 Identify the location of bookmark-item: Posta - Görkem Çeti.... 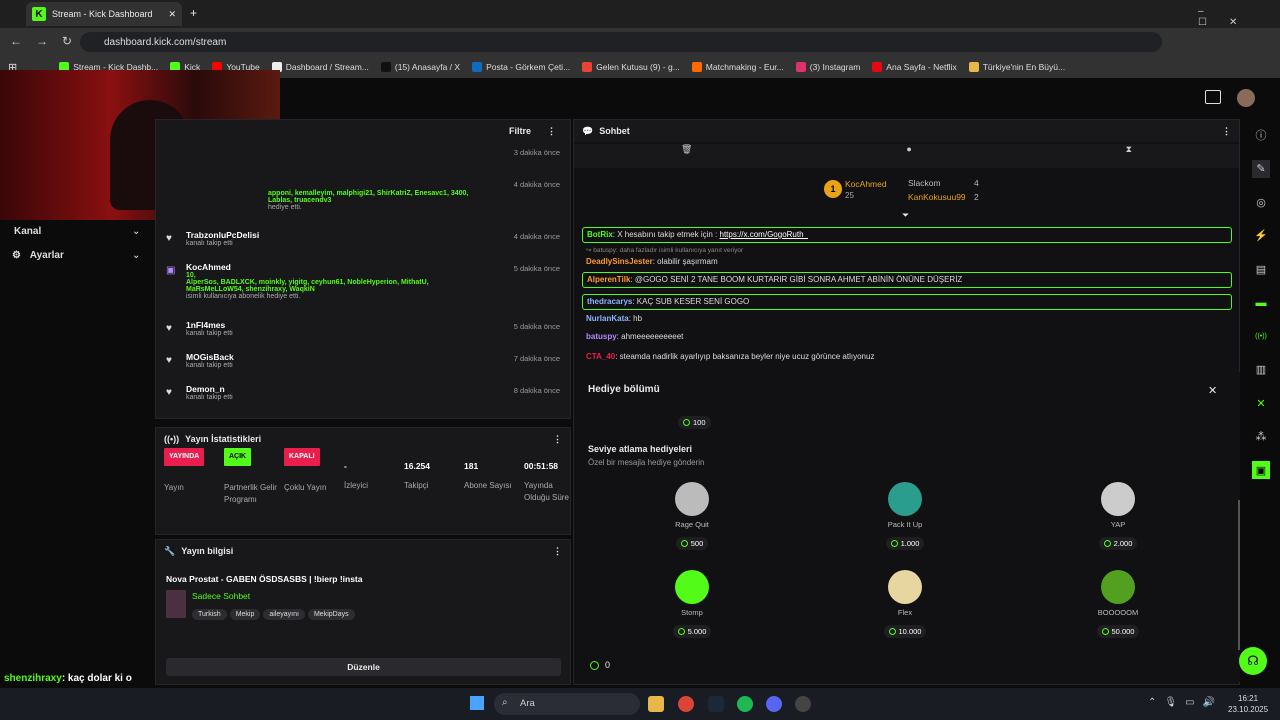
(521, 67).